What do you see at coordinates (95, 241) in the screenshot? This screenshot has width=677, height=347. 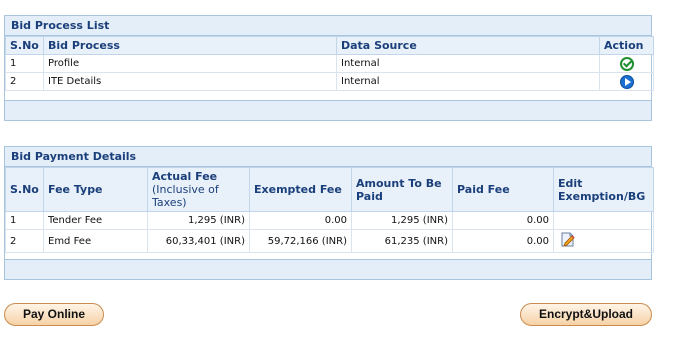 I see `cell-fee-type: Emd Fee` at bounding box center [95, 241].